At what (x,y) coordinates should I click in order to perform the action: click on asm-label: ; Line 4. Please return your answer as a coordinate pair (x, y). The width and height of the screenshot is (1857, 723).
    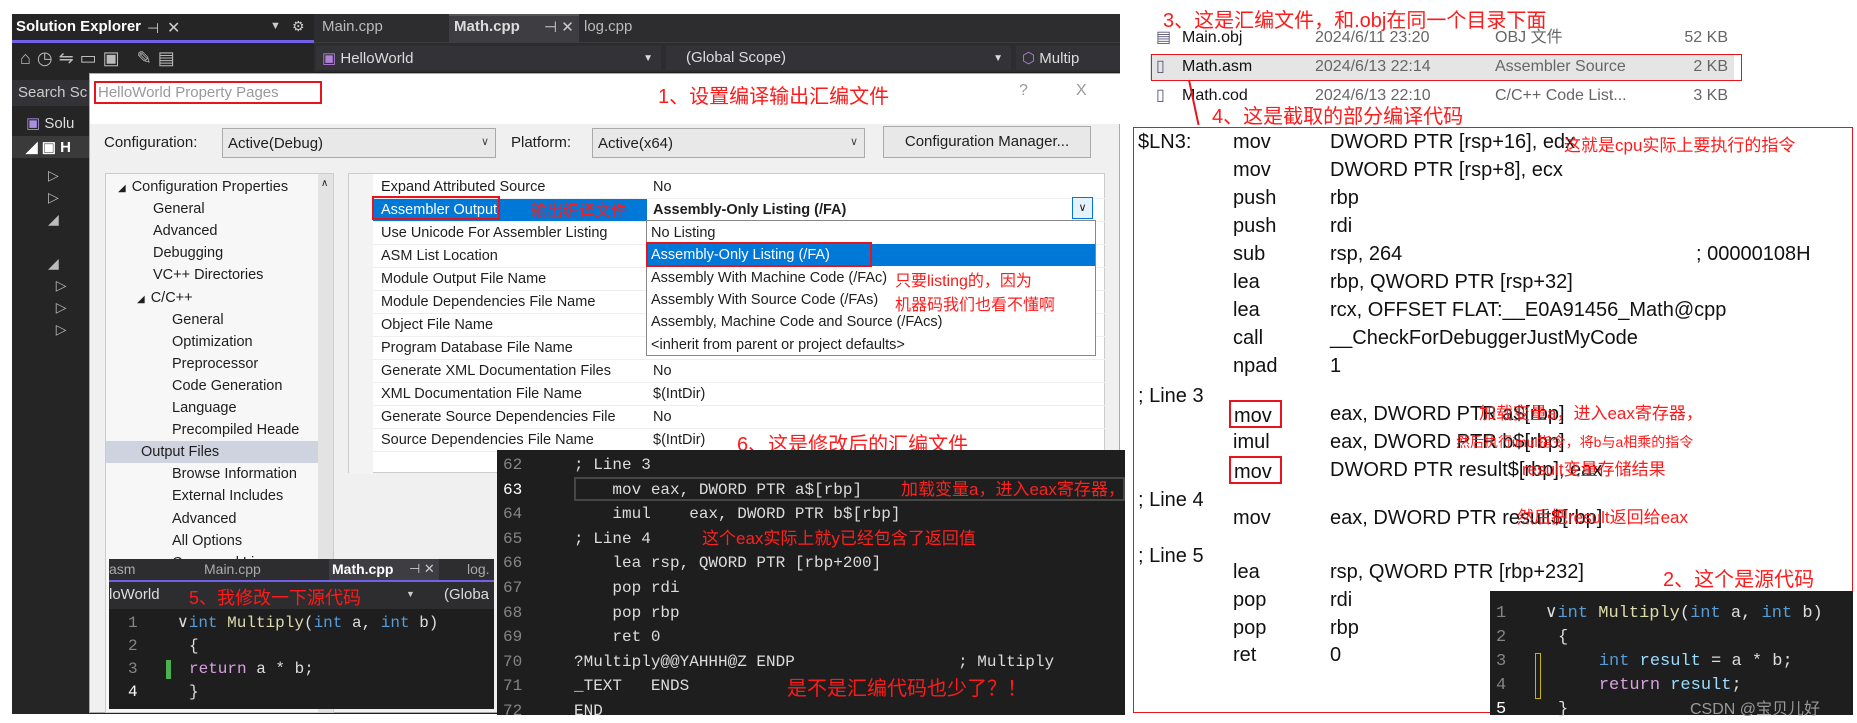
    Looking at the image, I should click on (1171, 500).